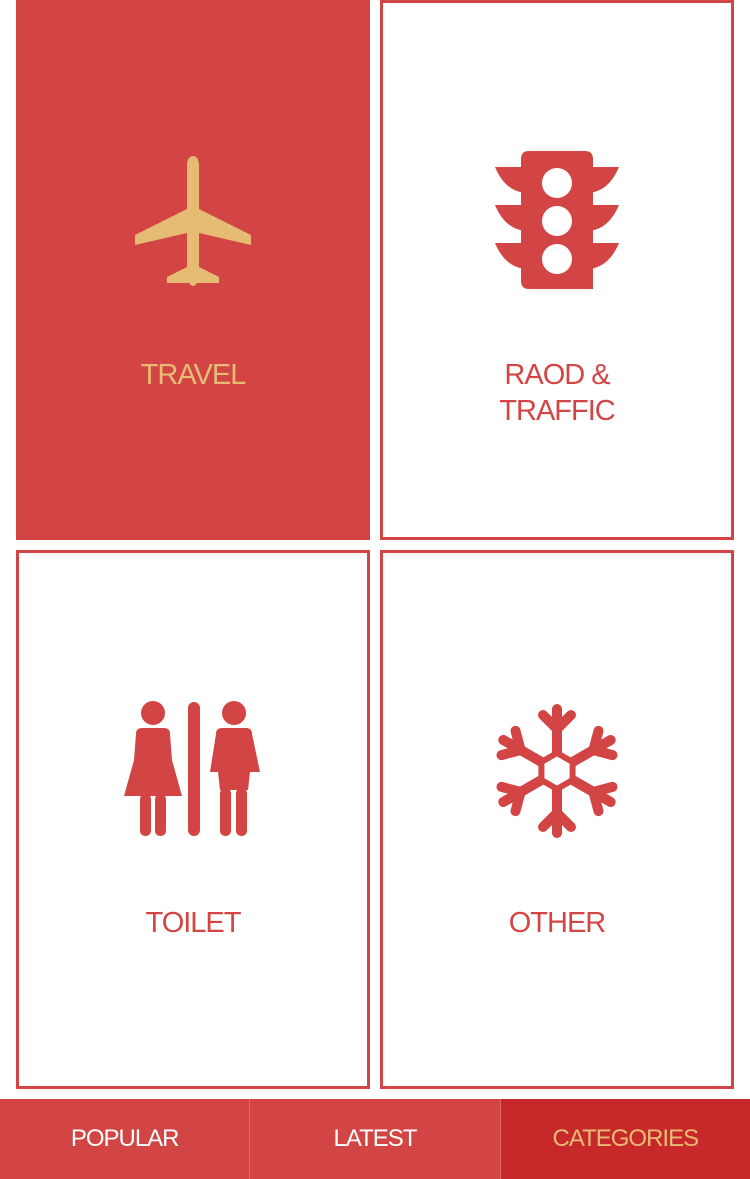 This screenshot has width=750, height=1179. Describe the element at coordinates (193, 923) in the screenshot. I see `category-label: TOILET` at that location.